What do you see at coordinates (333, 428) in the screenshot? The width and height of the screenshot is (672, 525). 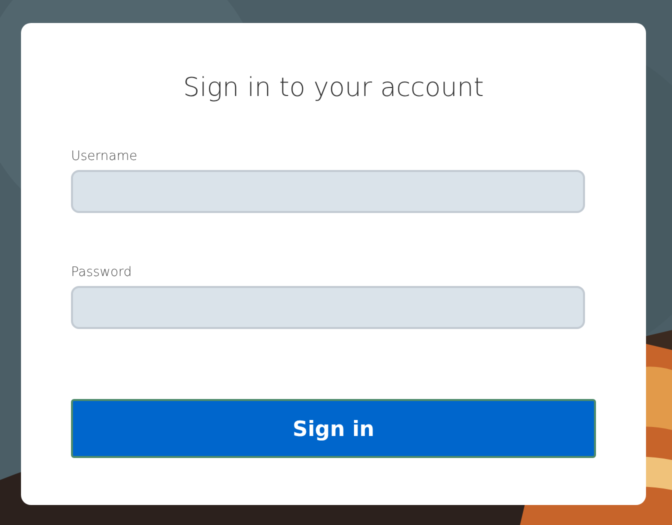 I see `sign-in-button: Sign in` at bounding box center [333, 428].